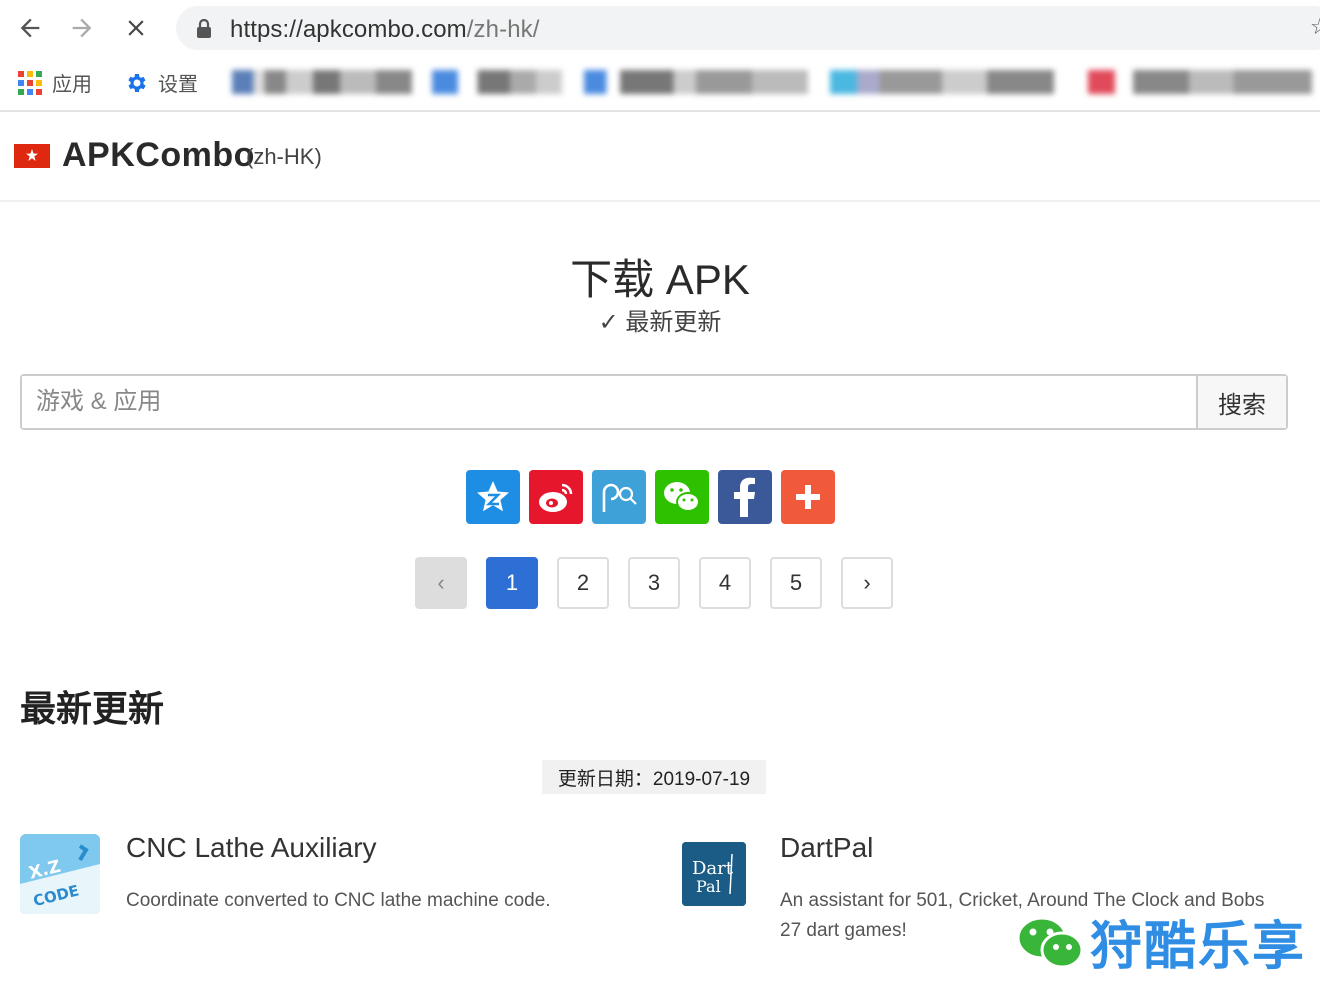  I want to click on apps-grid-icon, so click(30, 82).